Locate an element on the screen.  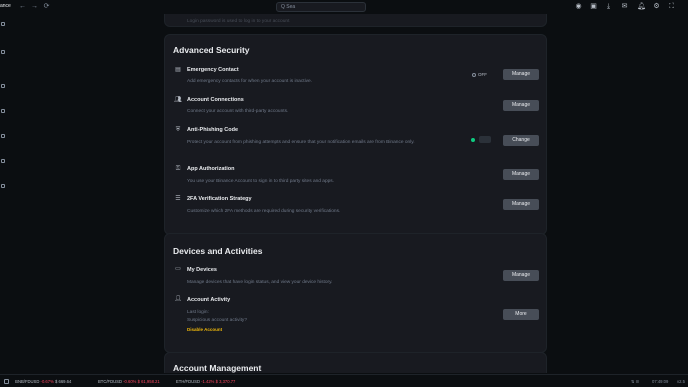
app-authorization-manage-button: Manage is located at coordinates (521, 174).